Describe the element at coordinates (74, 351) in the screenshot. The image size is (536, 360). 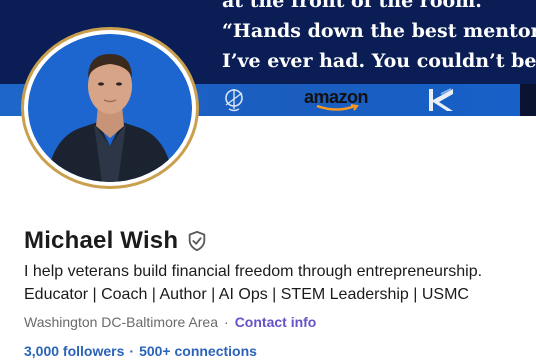
I see `followers-link: 3,000 followers` at that location.